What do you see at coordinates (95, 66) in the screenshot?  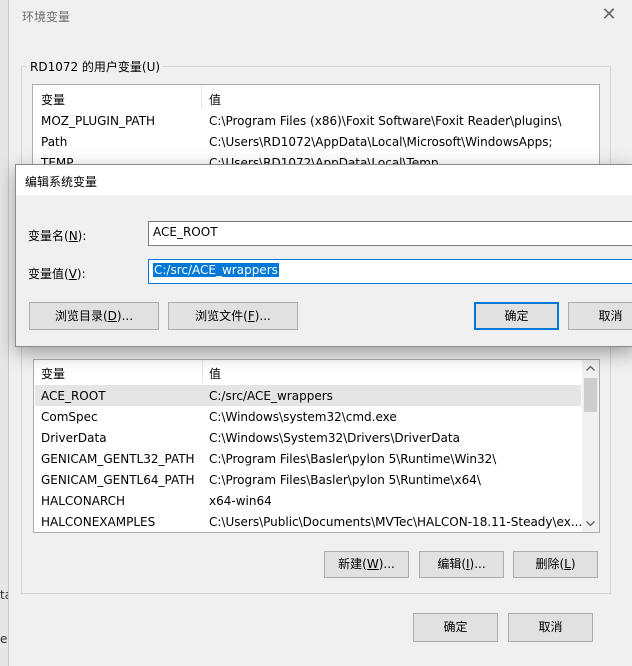 I see `user-variables-group-label: RD1072 的用户变量(U)` at bounding box center [95, 66].